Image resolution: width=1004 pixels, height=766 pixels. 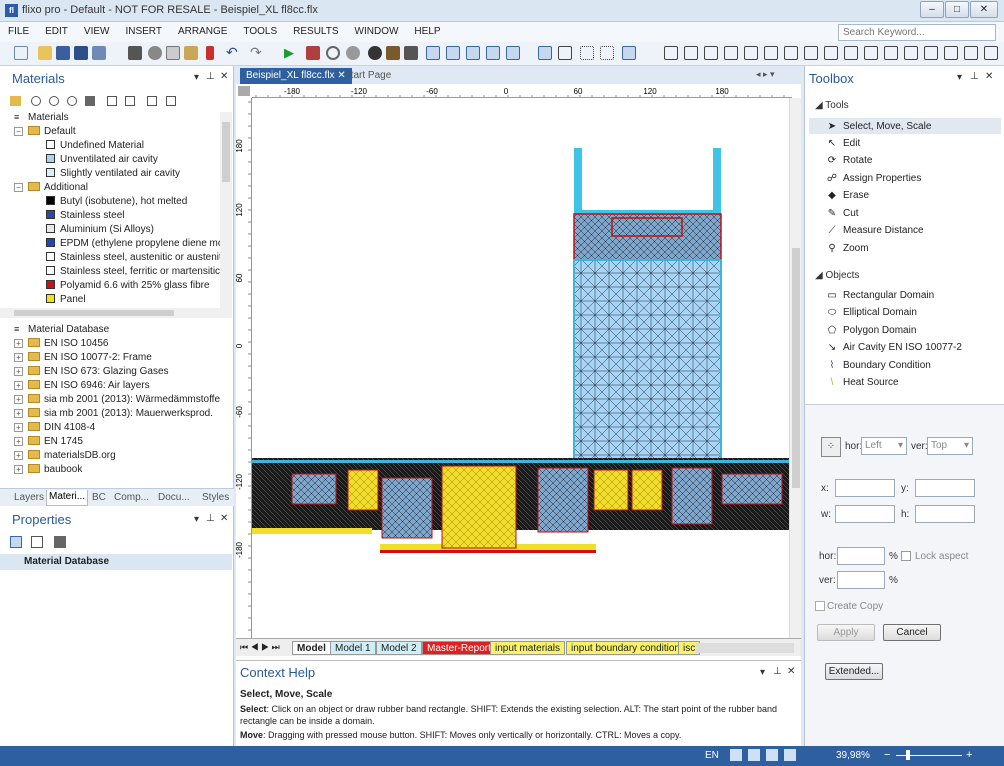 What do you see at coordinates (607, 53) in the screenshot?
I see `grid4-icon` at bounding box center [607, 53].